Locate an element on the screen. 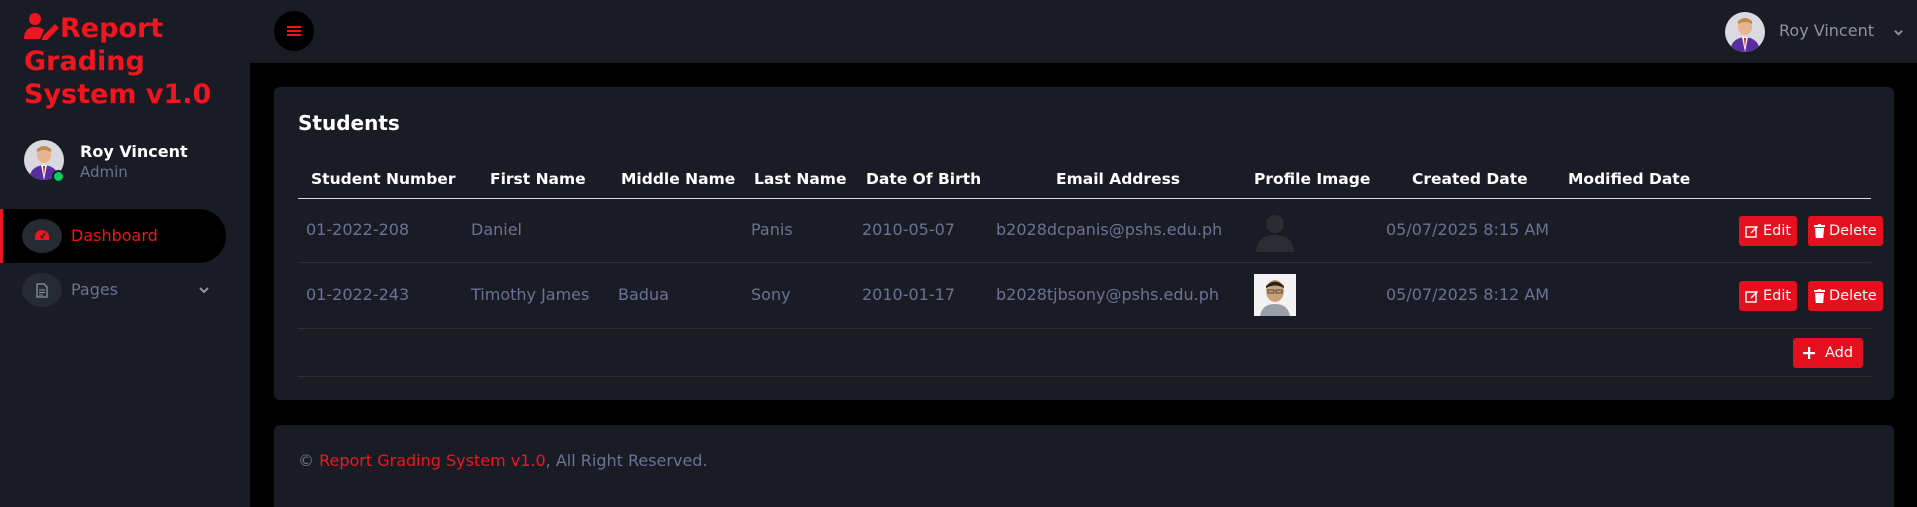  user-edit-icon is located at coordinates (41, 26).